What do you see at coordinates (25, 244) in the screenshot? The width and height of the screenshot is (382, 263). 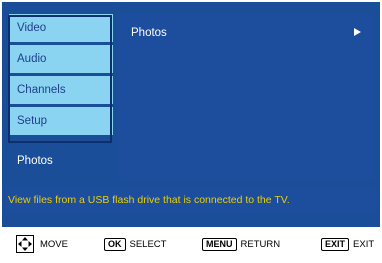 I see `dpad-icon` at bounding box center [25, 244].